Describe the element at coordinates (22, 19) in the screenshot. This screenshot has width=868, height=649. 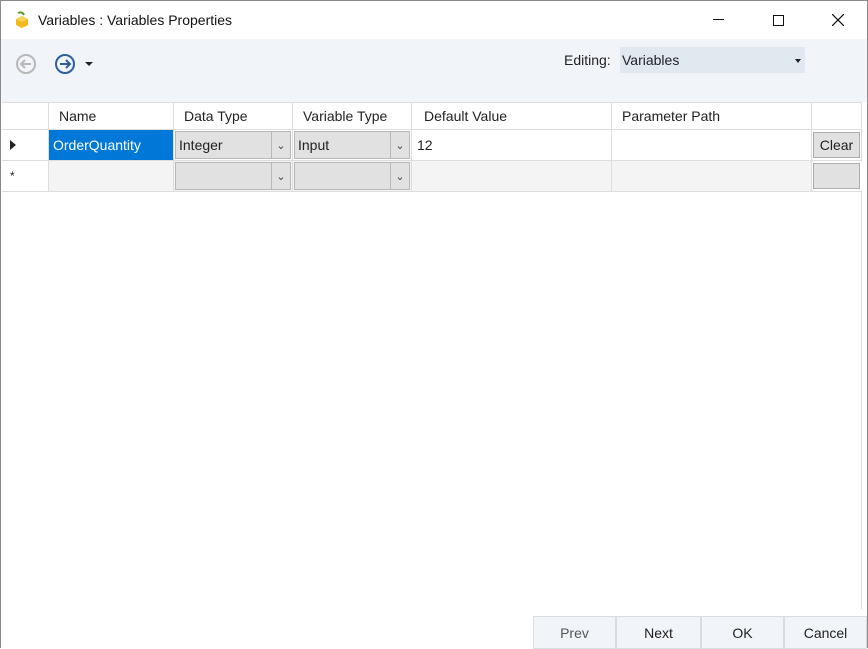
I see `app-icon` at that location.